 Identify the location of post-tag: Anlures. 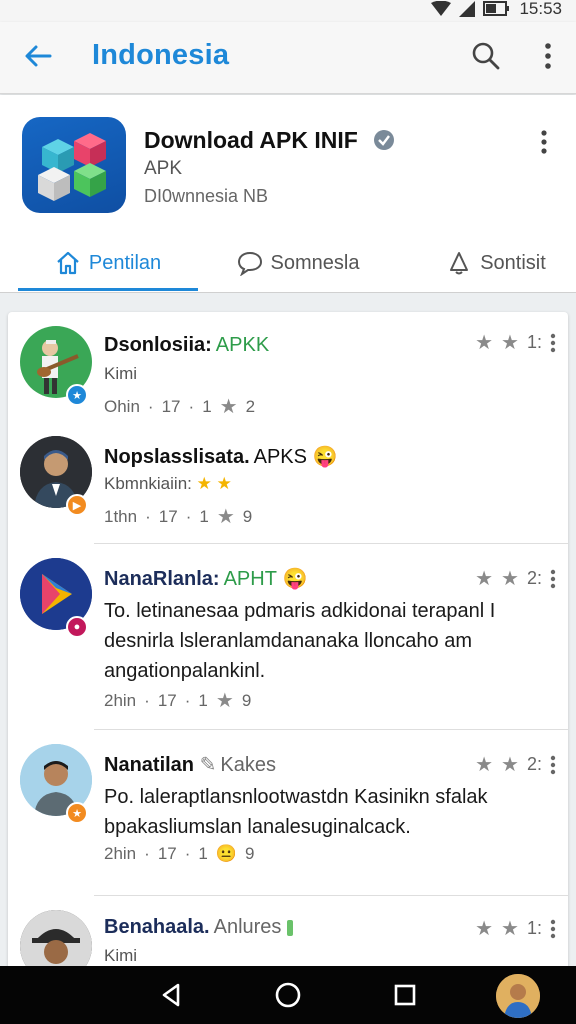
(247, 927).